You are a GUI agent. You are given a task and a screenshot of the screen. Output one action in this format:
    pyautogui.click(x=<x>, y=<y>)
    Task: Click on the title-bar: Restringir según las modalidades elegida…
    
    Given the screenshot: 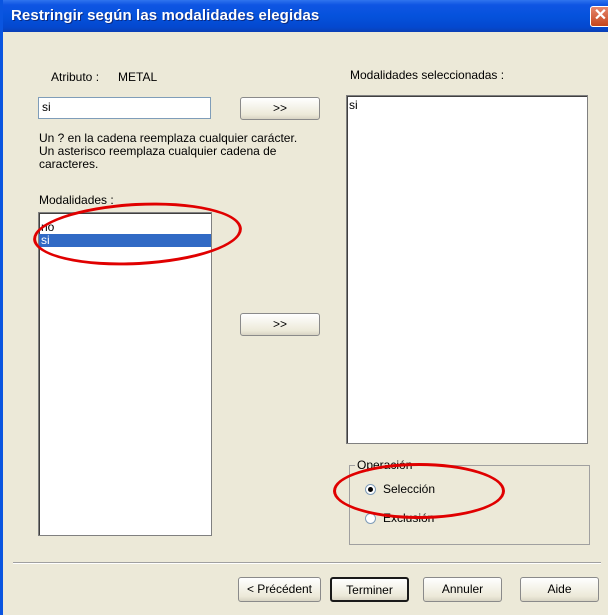 What is the action you would take?
    pyautogui.click(x=305, y=16)
    